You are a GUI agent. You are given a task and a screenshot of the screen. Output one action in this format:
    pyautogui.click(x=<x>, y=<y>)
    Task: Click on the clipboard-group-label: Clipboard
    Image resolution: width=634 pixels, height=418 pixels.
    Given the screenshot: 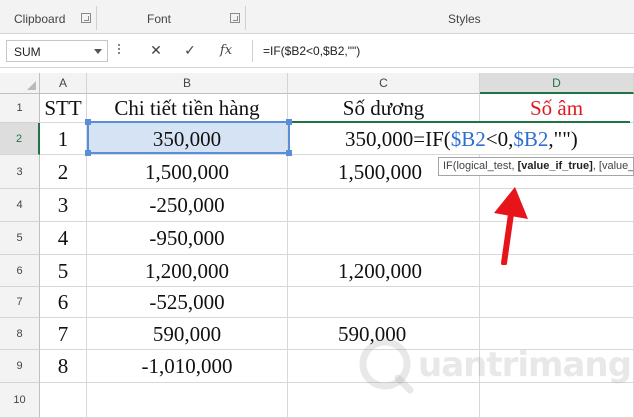 What is the action you would take?
    pyautogui.click(x=40, y=19)
    